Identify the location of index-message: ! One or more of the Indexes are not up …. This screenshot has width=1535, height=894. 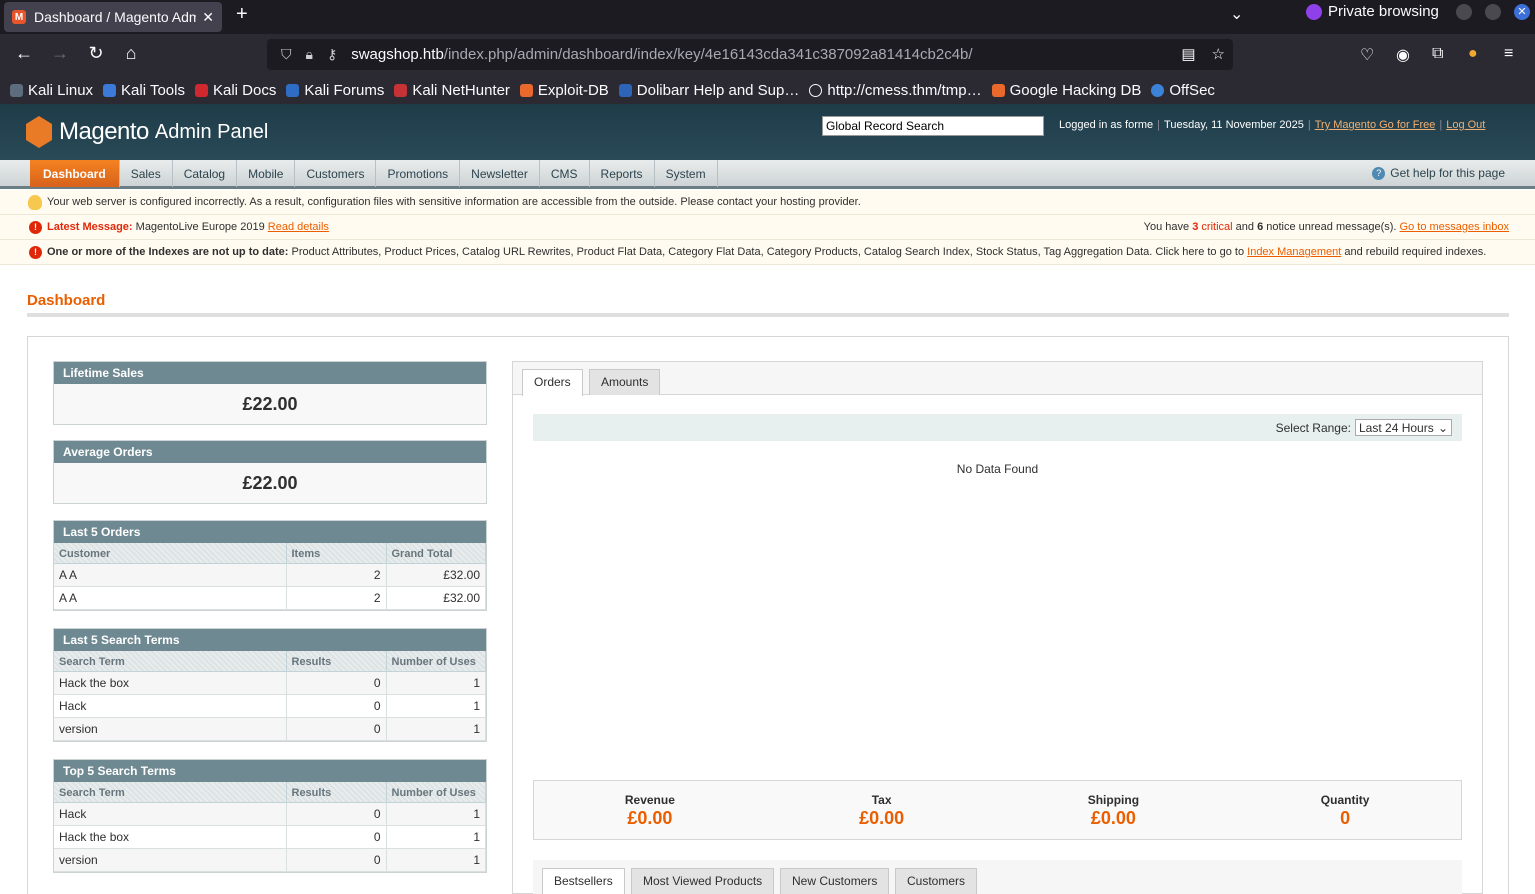
(767, 252).